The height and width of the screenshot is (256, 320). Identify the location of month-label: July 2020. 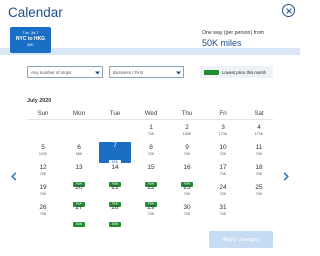
(39, 101).